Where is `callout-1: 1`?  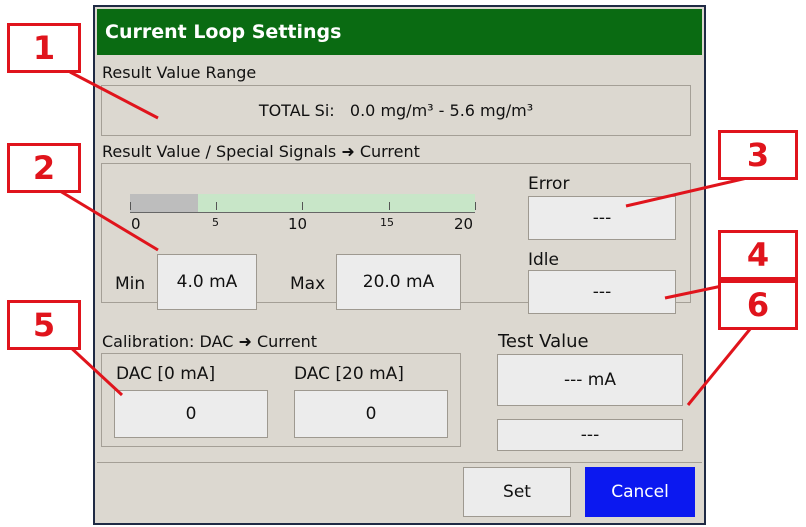
callout-1: 1 is located at coordinates (44, 48).